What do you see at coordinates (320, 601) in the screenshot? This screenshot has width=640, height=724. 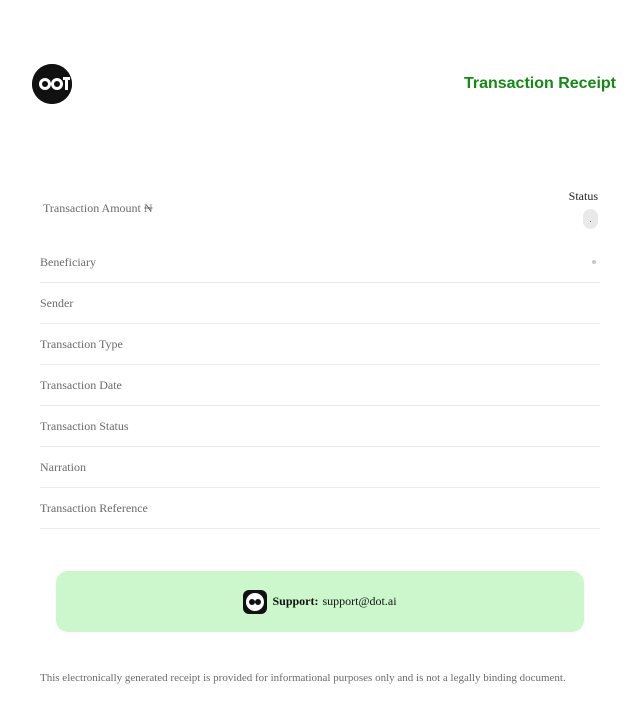 I see `support-banner: Support: support@dot.ai` at bounding box center [320, 601].